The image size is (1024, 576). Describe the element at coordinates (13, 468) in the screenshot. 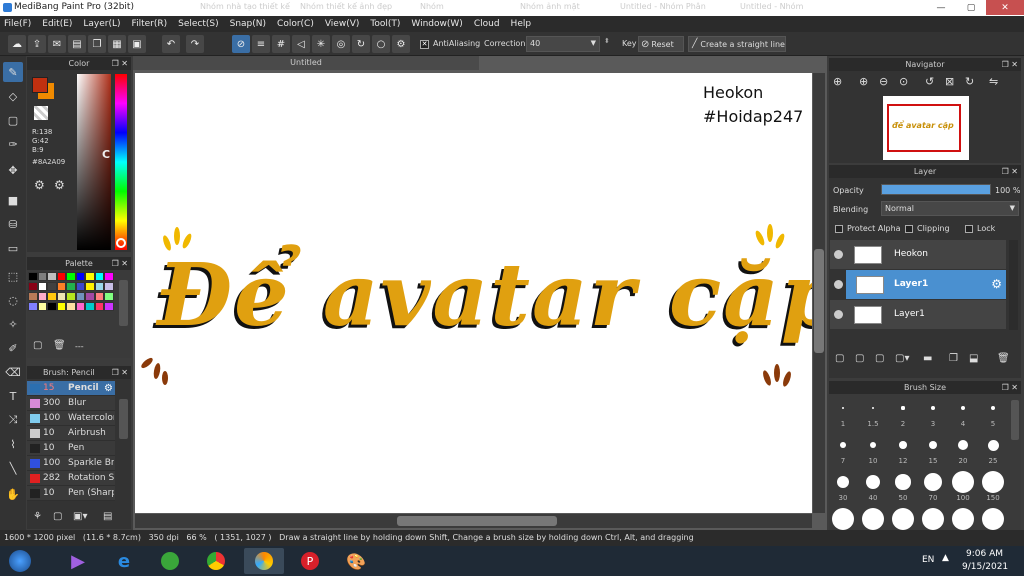

I see `divide-tool-icon: ╲` at that location.